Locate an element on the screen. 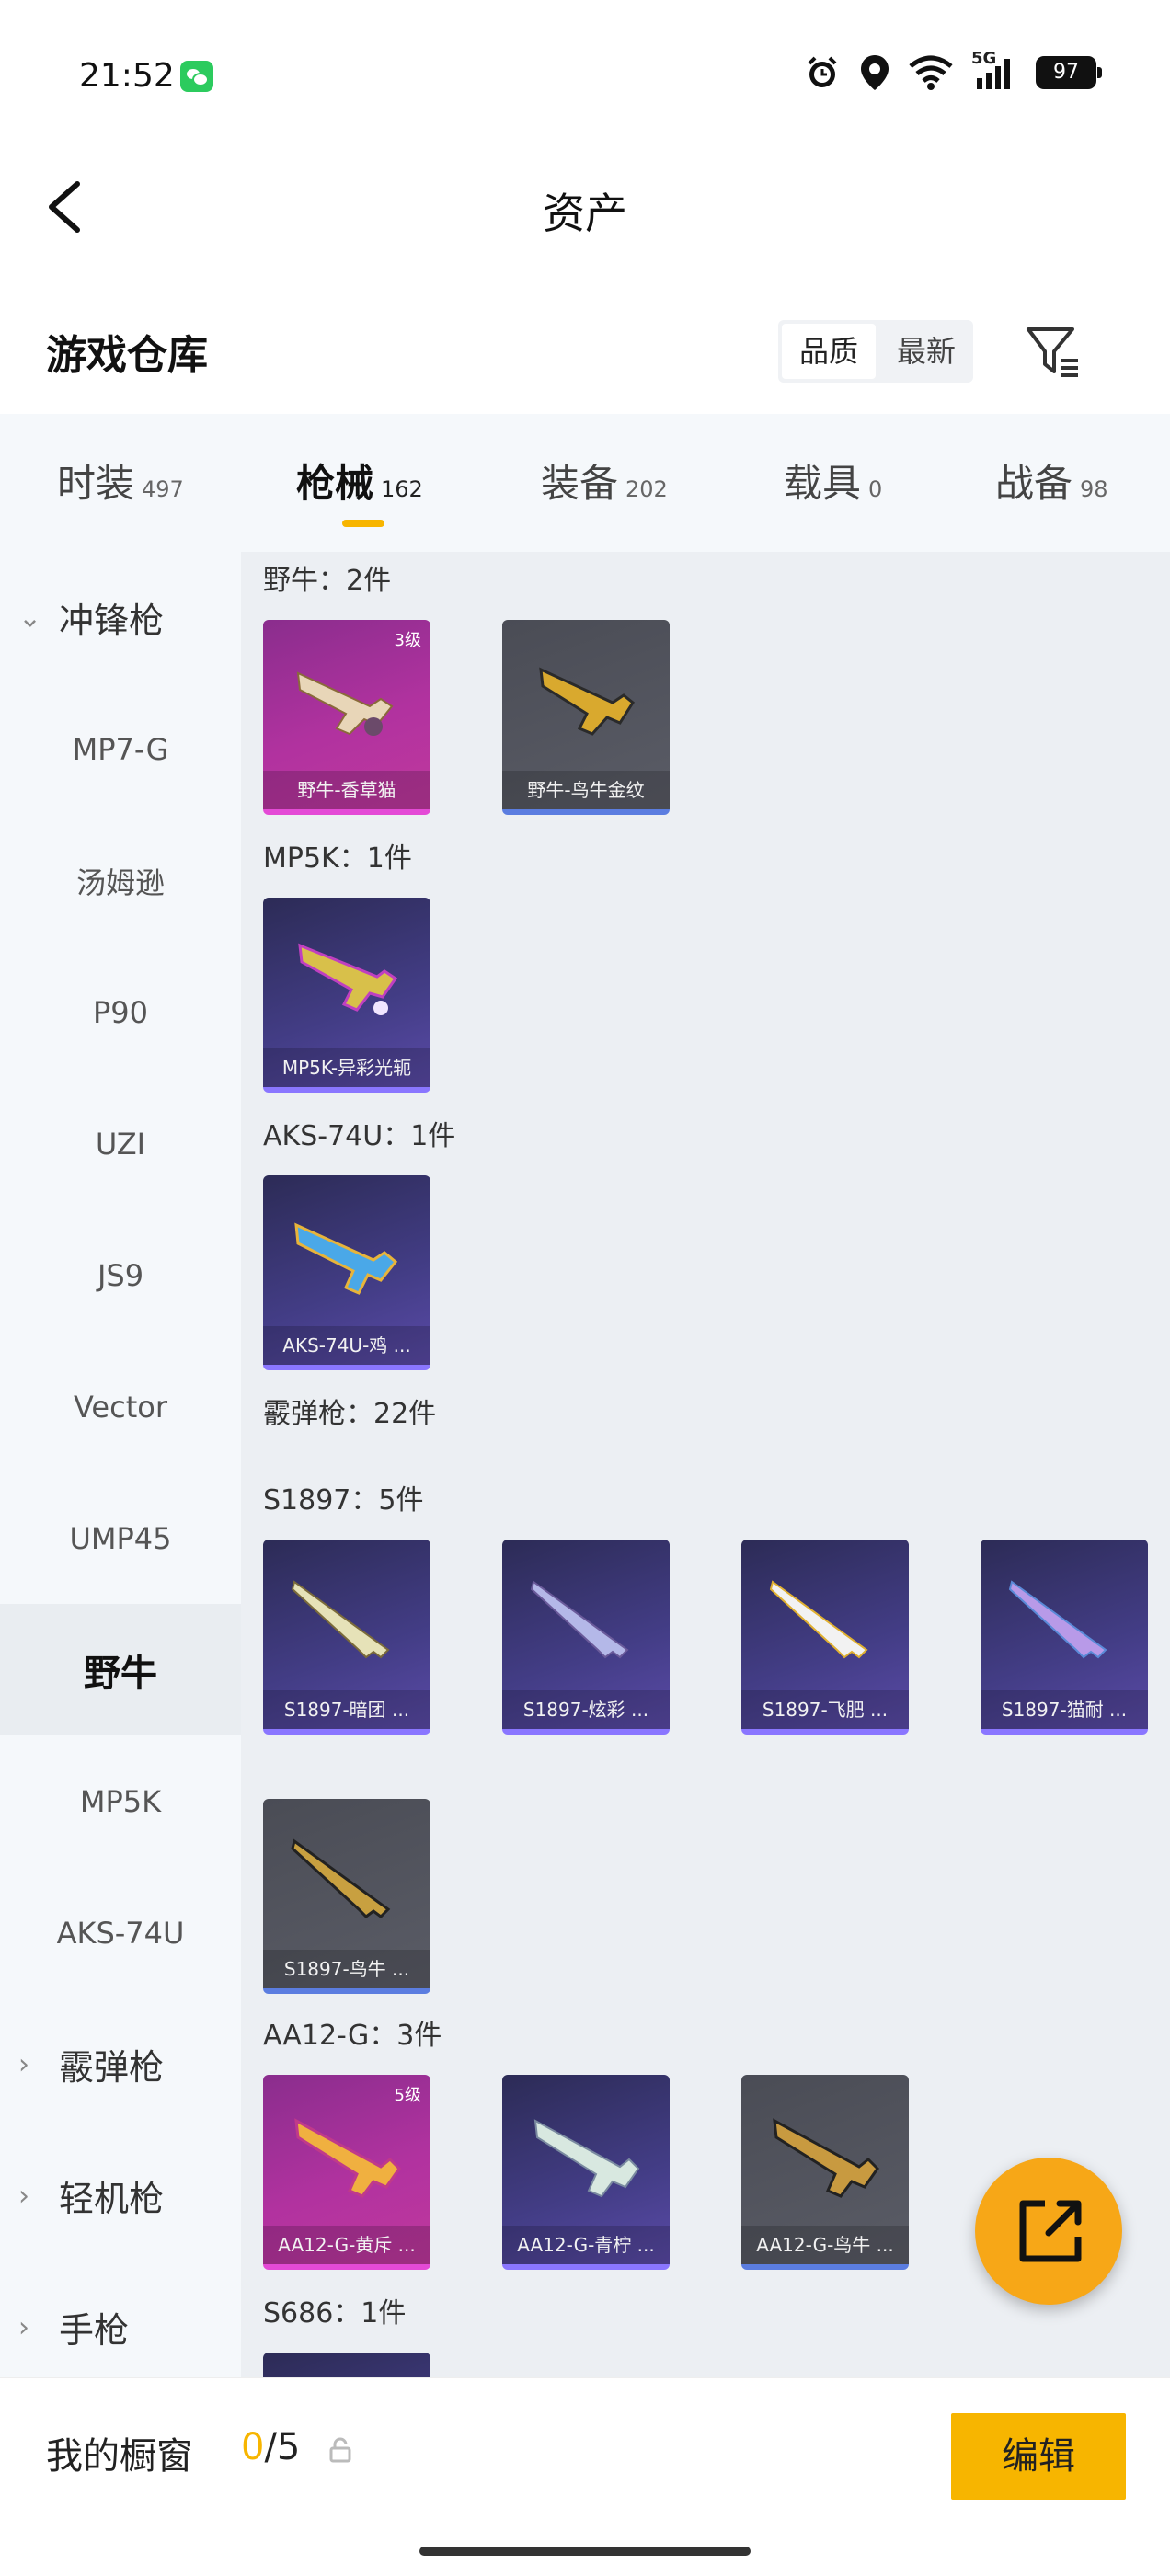  tab-supplies: 战备 98 is located at coordinates (1051, 481).